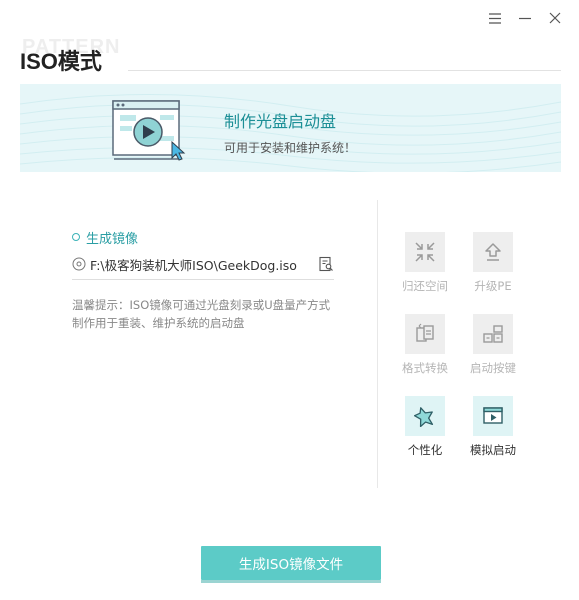 The image size is (579, 600). I want to click on vertical-divider, so click(377, 344).